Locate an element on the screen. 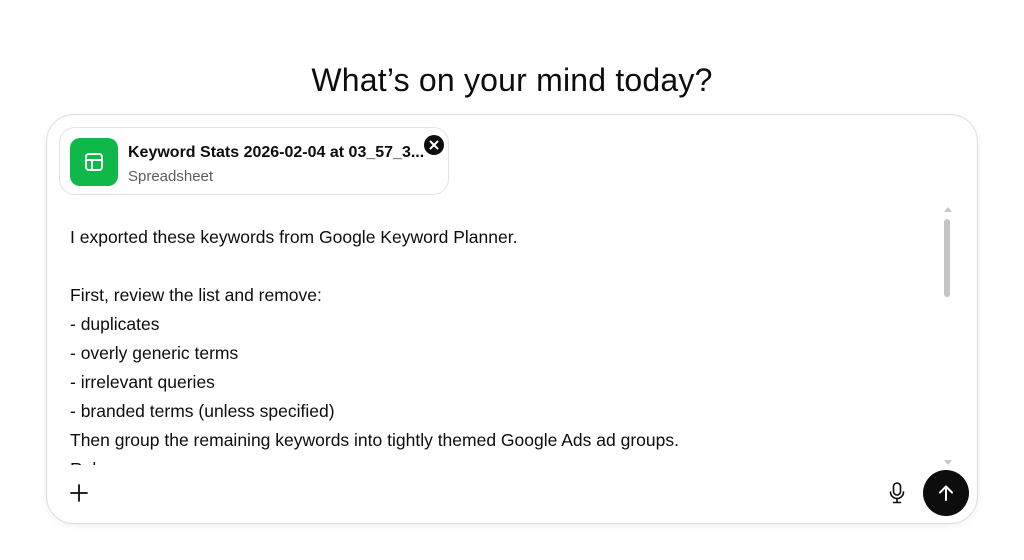 The width and height of the screenshot is (1024, 560). close-icon is located at coordinates (434, 145).